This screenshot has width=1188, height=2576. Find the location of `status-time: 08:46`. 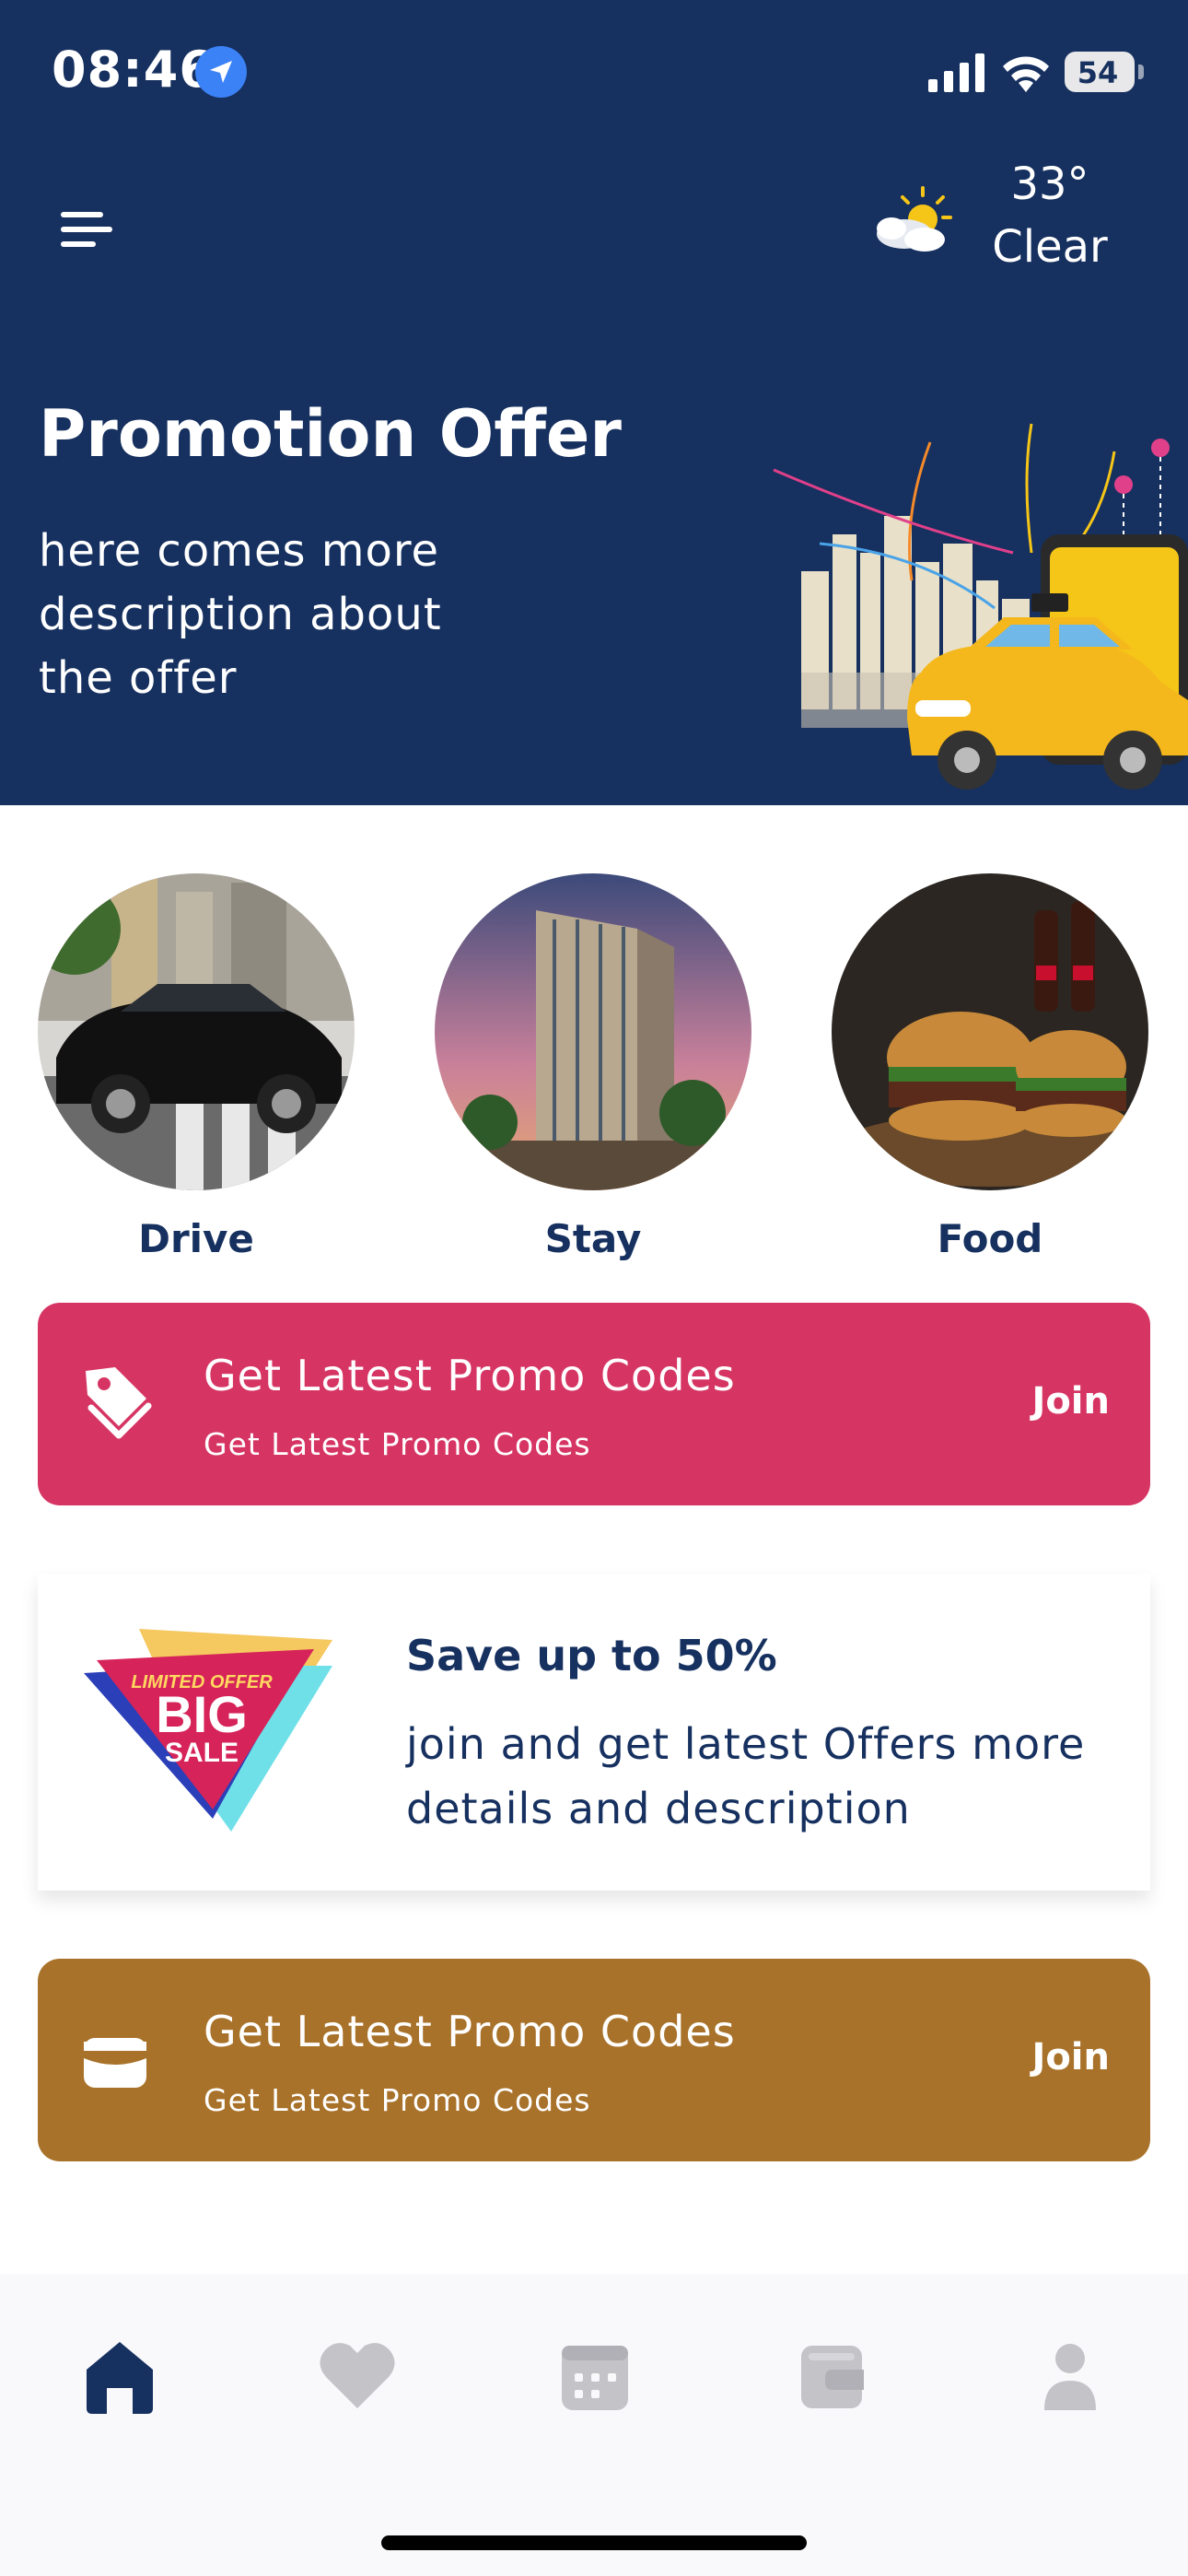

status-time: 08:46 is located at coordinates (133, 70).